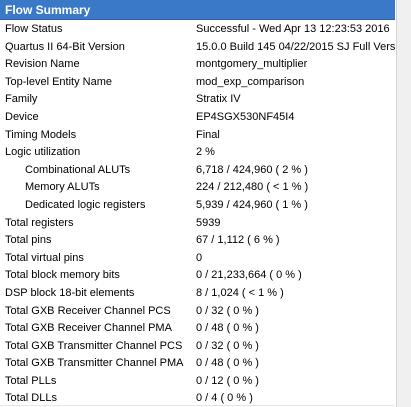 The height and width of the screenshot is (407, 411). I want to click on table-row: Total pins 67 / 1,112 ( 6 % ), so click(197, 241).